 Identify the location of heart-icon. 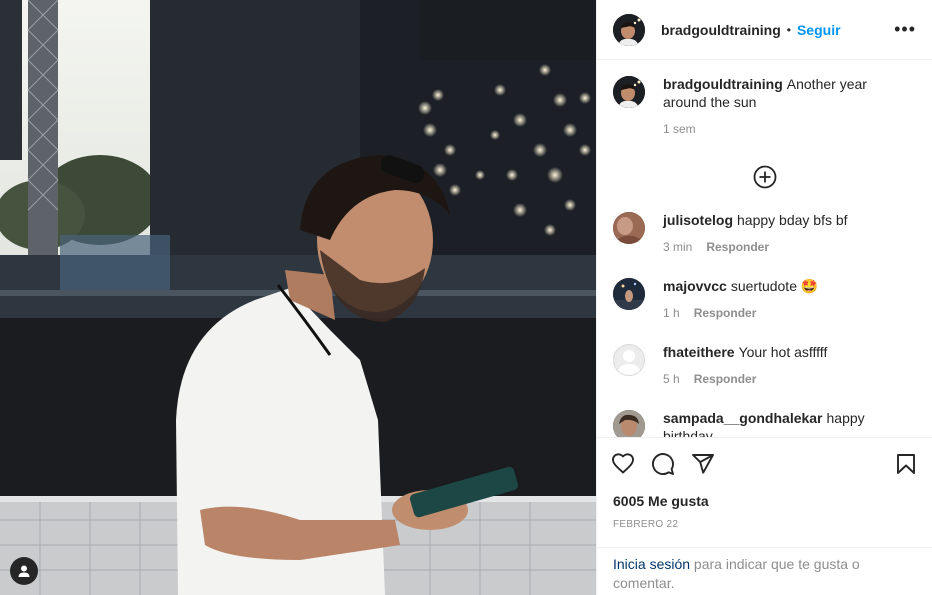
(623, 464).